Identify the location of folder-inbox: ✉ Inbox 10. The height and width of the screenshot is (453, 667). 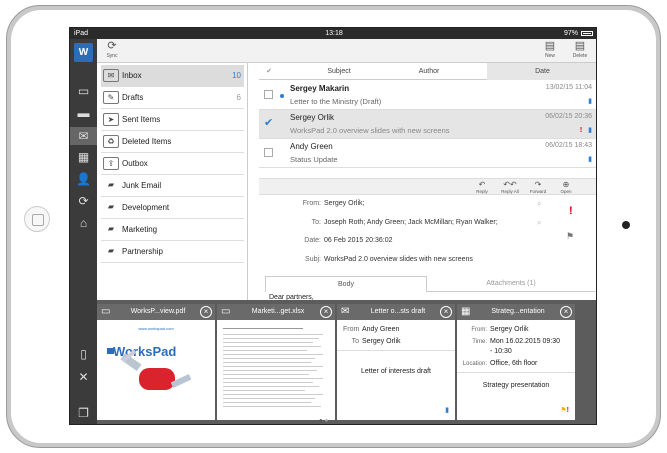
(172, 76).